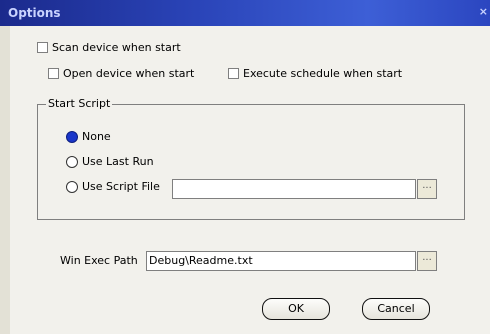 Image resolution: width=490 pixels, height=334 pixels. What do you see at coordinates (296, 309) in the screenshot?
I see `ok-button: OK` at bounding box center [296, 309].